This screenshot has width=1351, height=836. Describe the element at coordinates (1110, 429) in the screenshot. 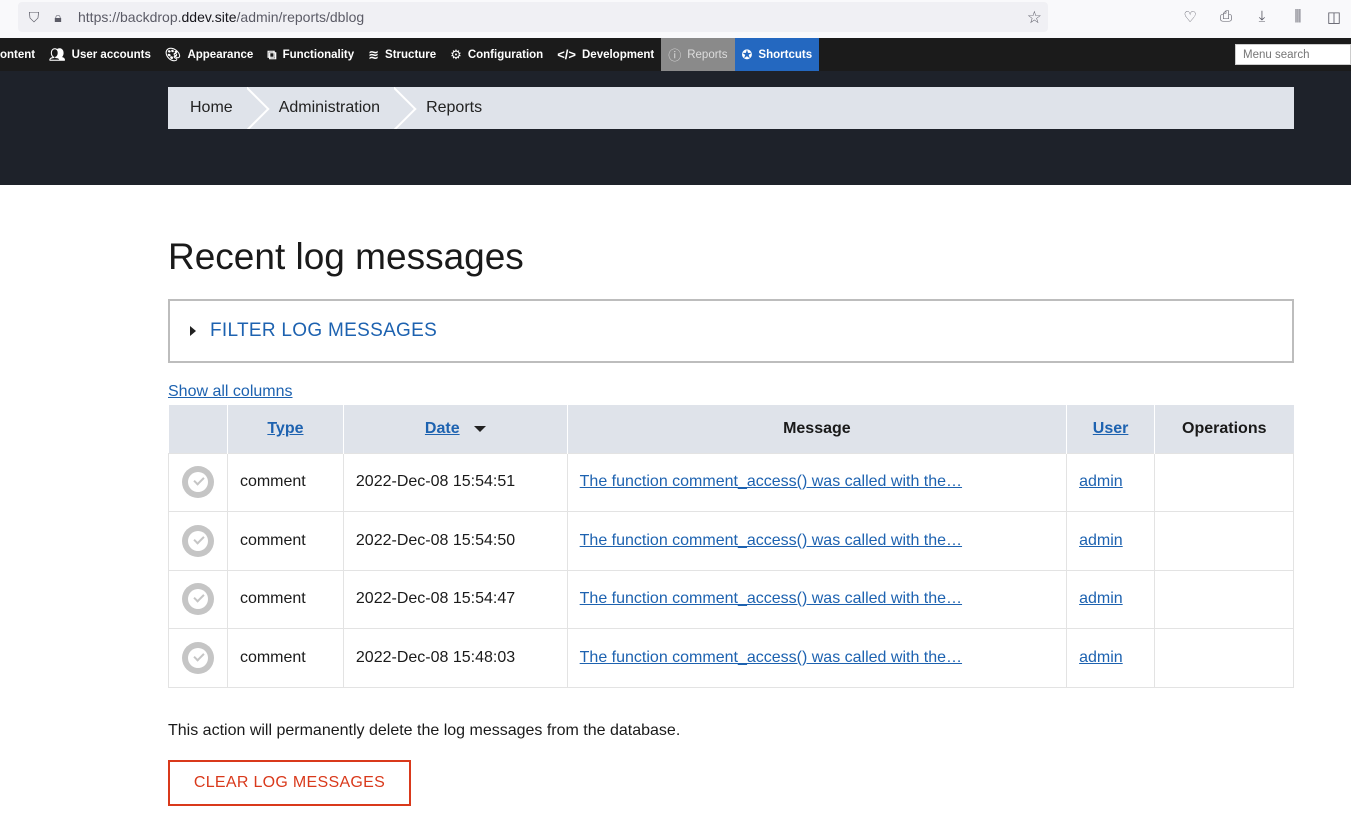

I see `user-column-header: User` at that location.